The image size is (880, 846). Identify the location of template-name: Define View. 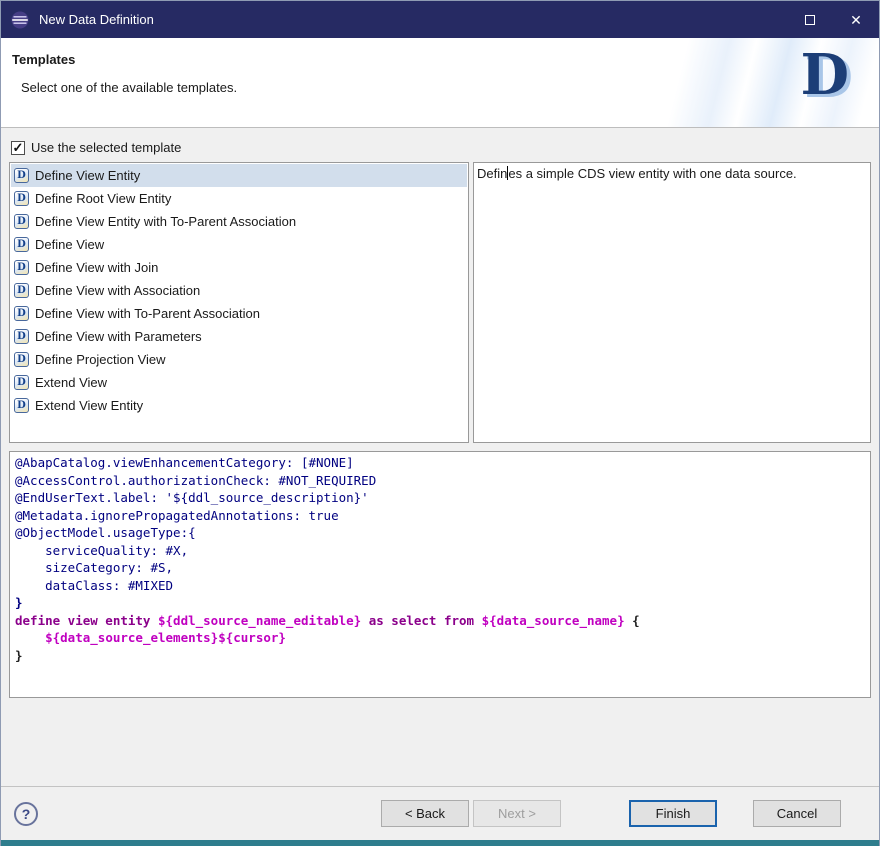
(70, 244).